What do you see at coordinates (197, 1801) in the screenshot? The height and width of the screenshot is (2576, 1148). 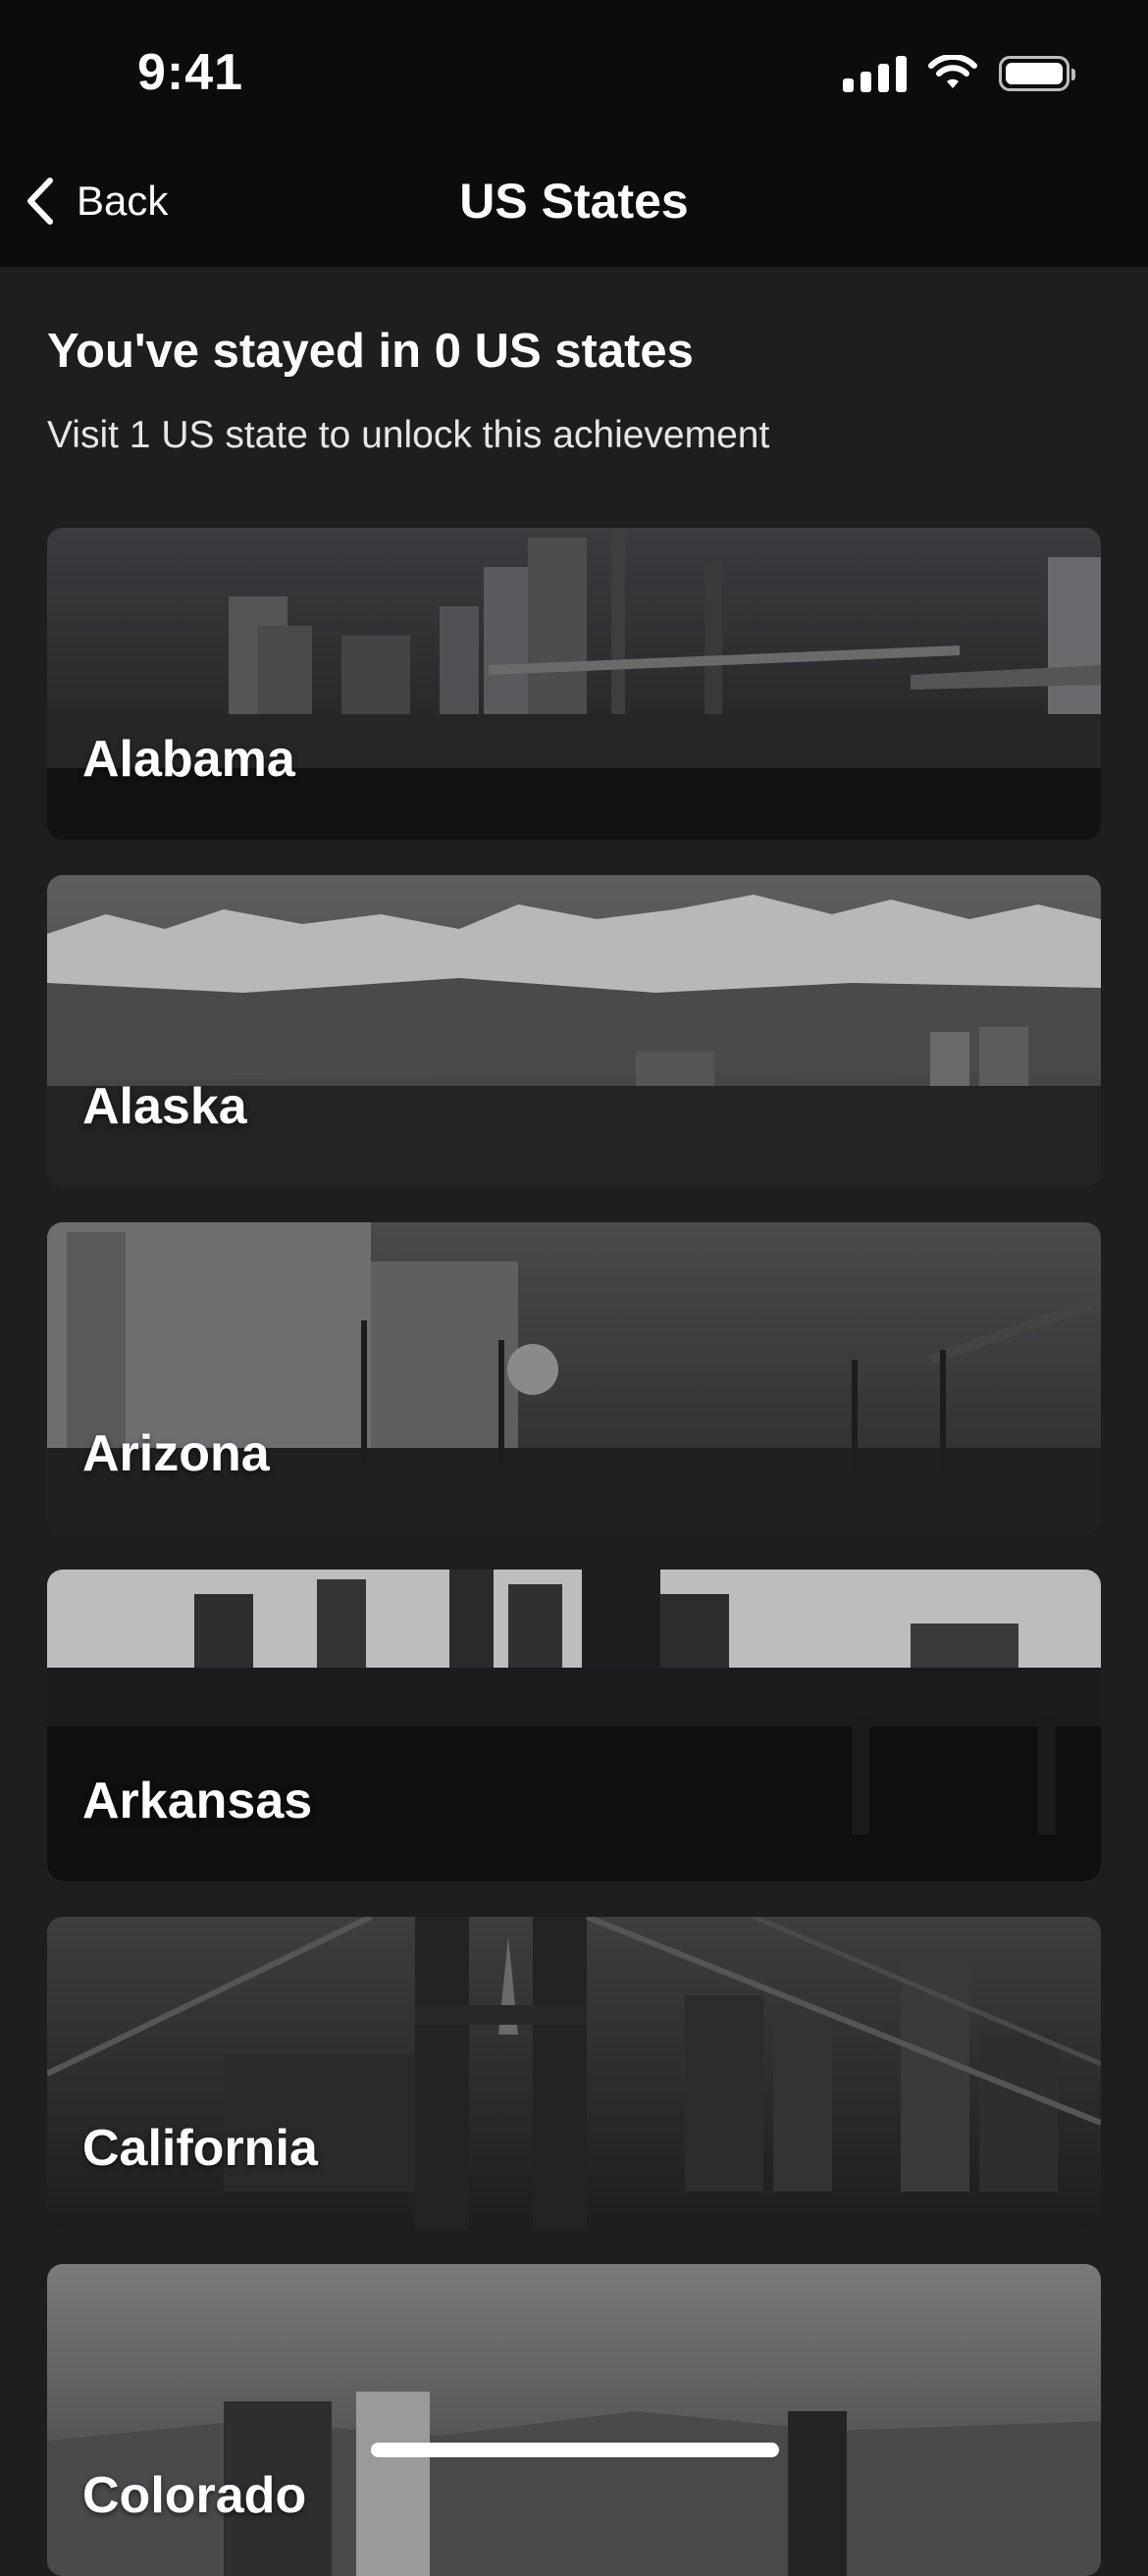 I see `state-name: Arkansas` at bounding box center [197, 1801].